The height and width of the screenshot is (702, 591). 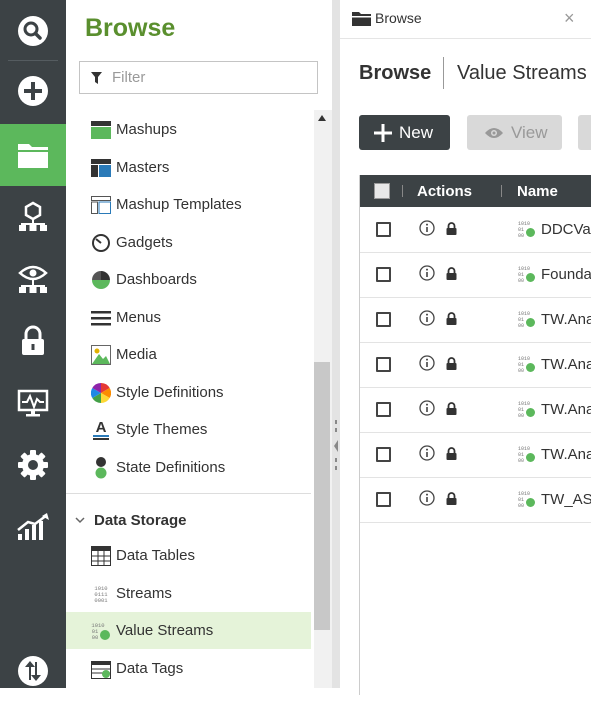 I want to click on data-table-icon, so click(x=101, y=556).